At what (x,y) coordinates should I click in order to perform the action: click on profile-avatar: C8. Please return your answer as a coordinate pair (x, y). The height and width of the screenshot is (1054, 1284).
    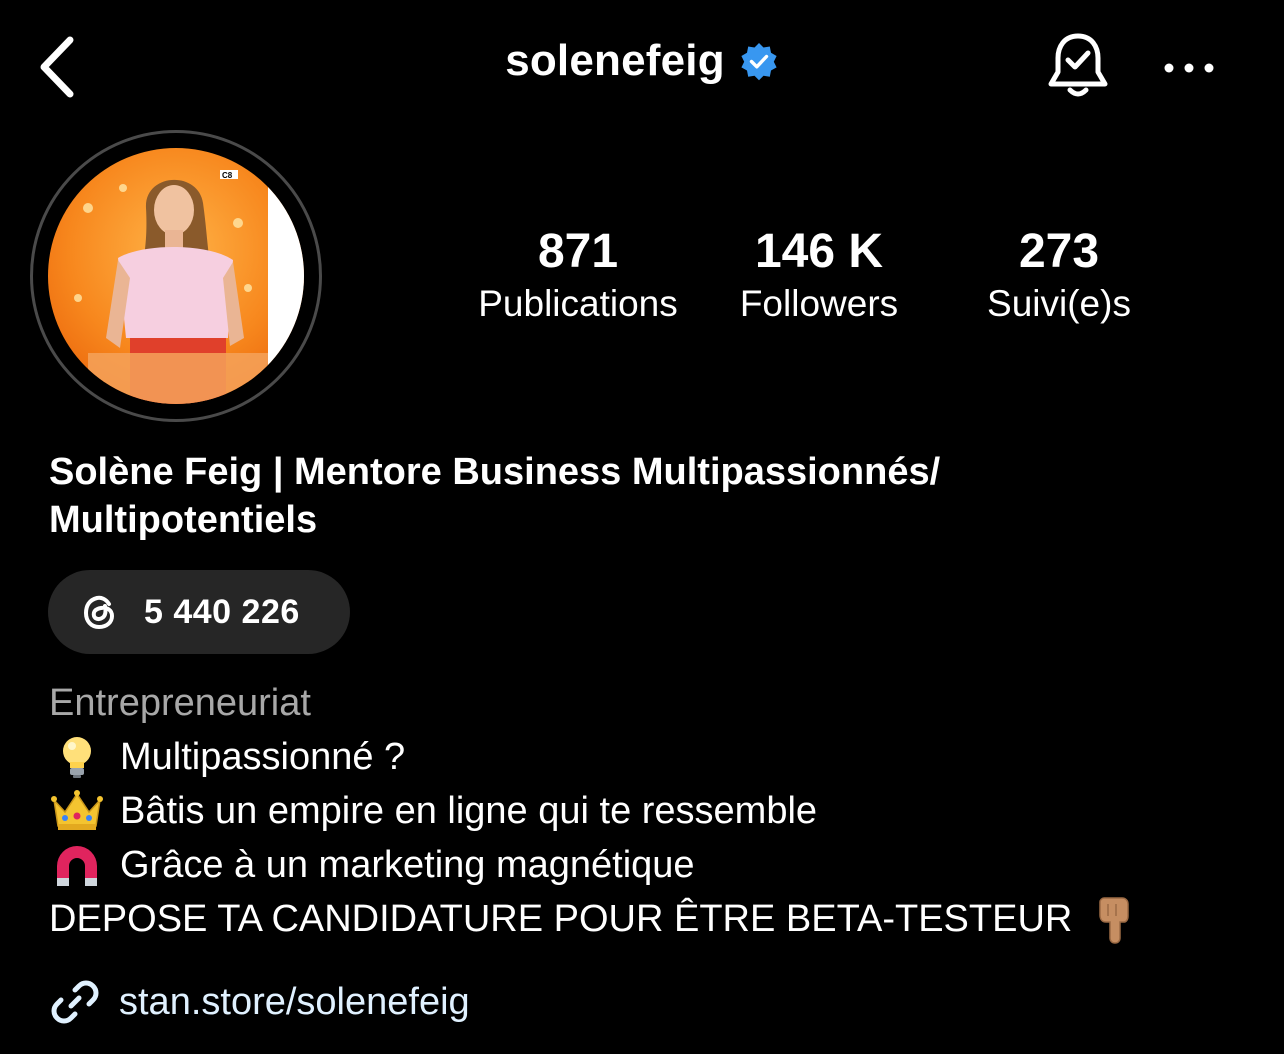
    Looking at the image, I should click on (176, 276).